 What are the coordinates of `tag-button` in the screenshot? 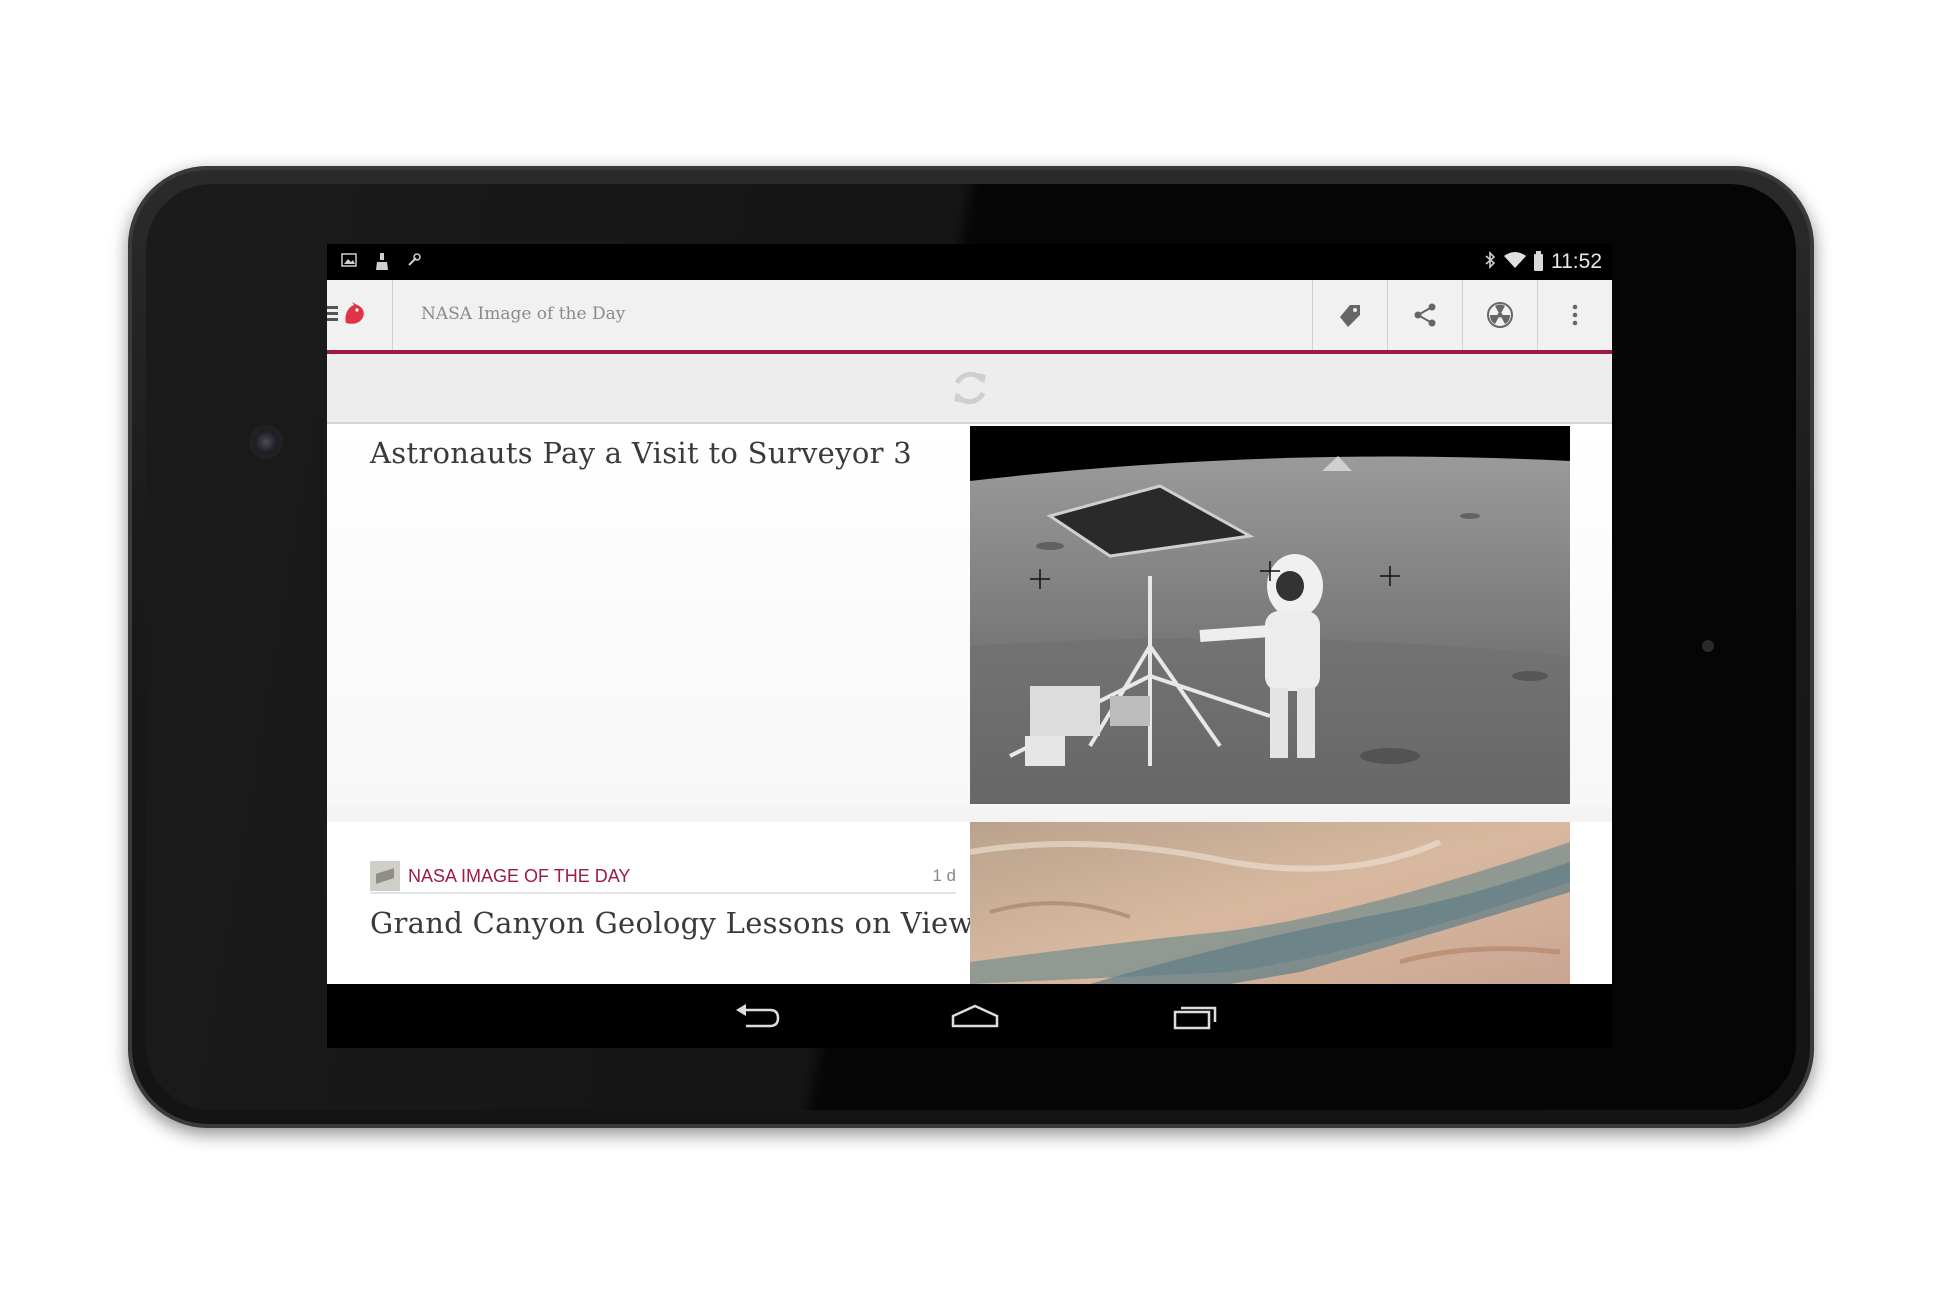 It's located at (1349, 315).